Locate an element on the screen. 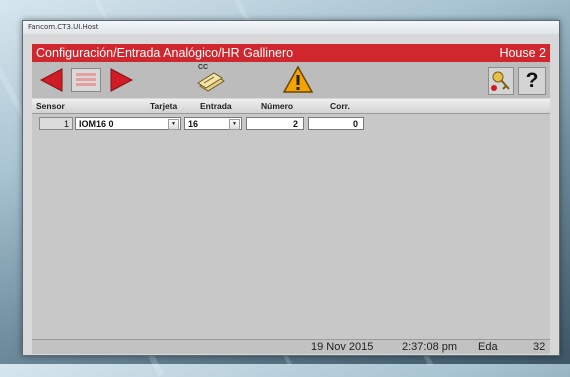 Image resolution: width=570 pixels, height=377 pixels. help-icon: ? is located at coordinates (532, 81).